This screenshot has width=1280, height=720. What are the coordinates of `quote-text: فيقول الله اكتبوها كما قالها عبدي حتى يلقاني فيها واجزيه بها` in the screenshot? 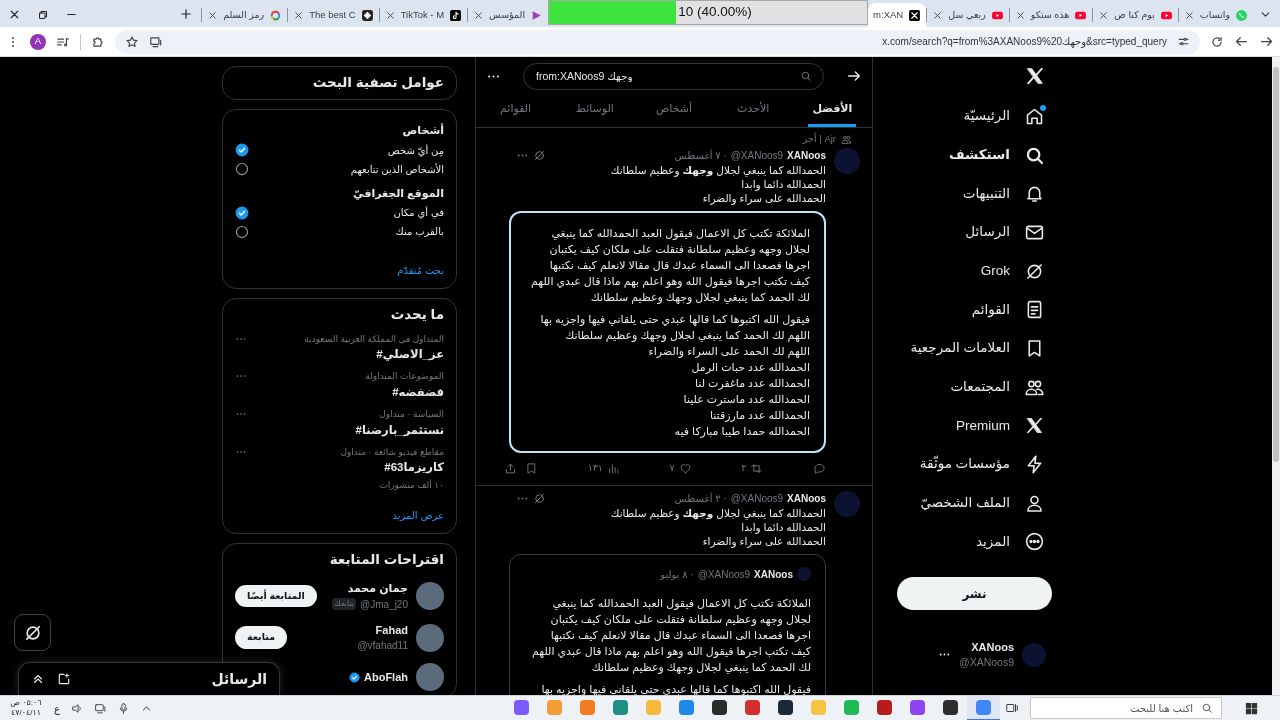 It's located at (676, 688).